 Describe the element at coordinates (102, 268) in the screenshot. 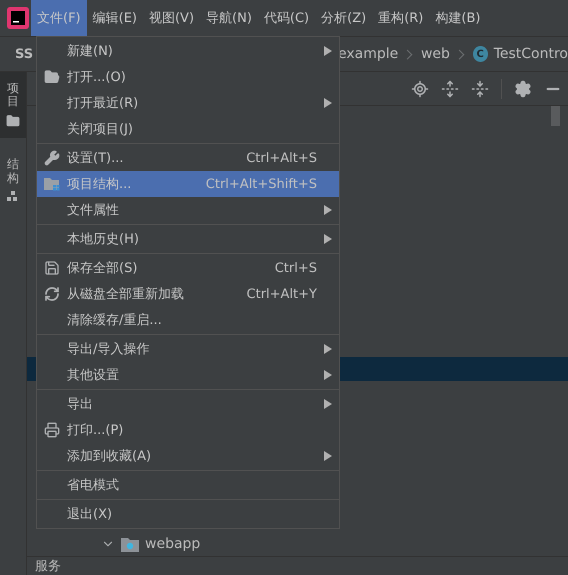

I see `menu-item-label: 保存全部(S)` at that location.